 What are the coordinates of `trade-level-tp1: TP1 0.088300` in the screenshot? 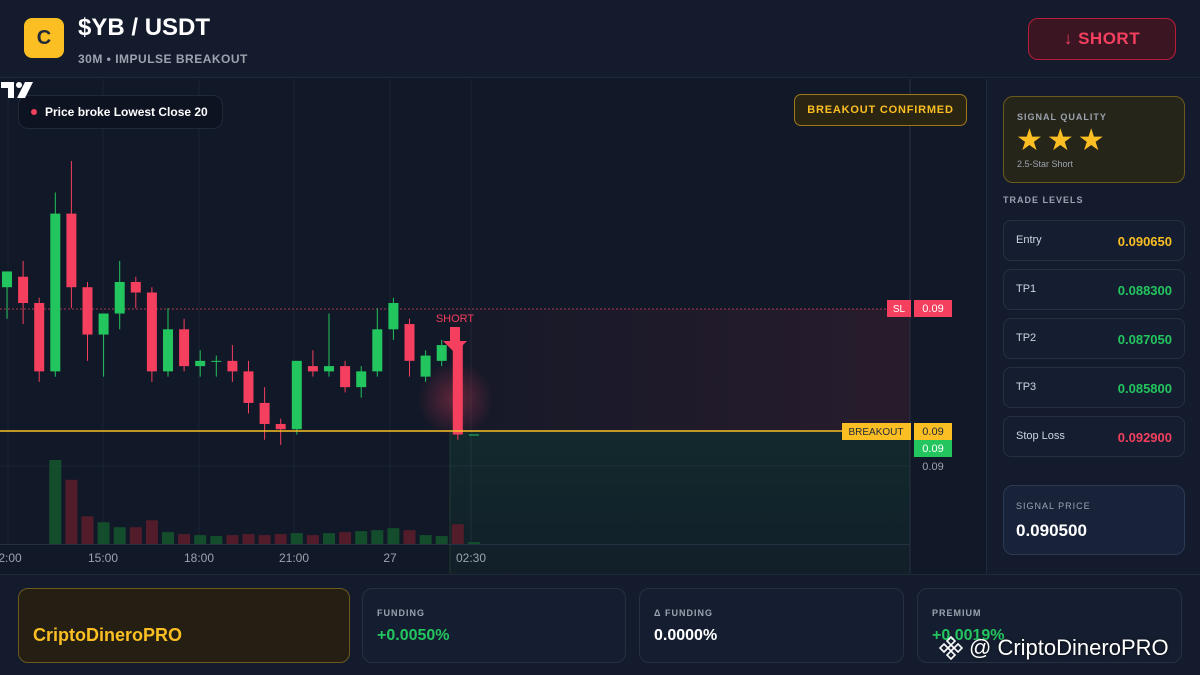 It's located at (1094, 289).